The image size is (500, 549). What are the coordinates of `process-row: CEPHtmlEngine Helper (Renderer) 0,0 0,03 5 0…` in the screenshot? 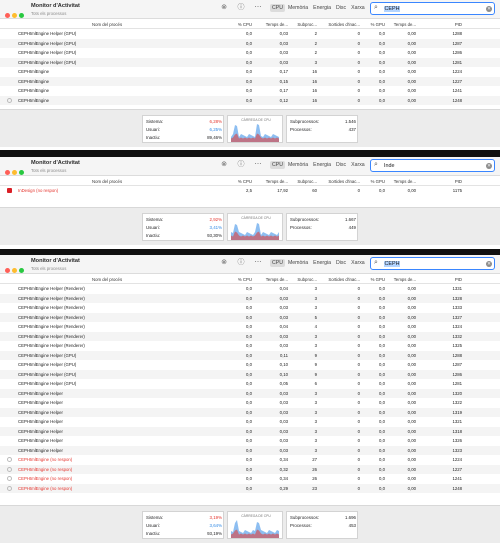 It's located at (250, 317).